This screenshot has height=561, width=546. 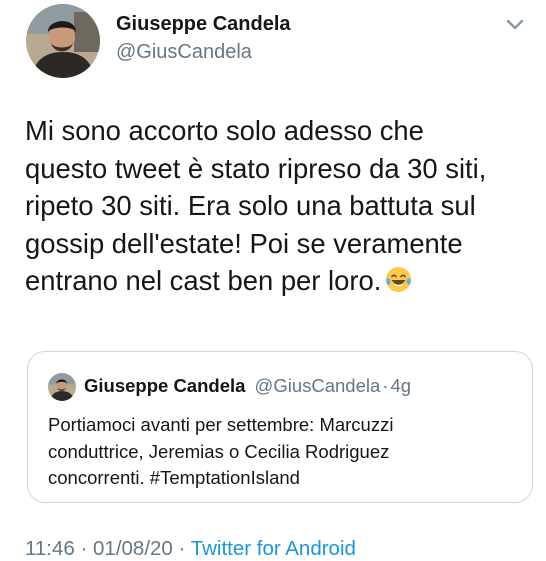 What do you see at coordinates (50, 548) in the screenshot?
I see `tweet-time: 11:46` at bounding box center [50, 548].